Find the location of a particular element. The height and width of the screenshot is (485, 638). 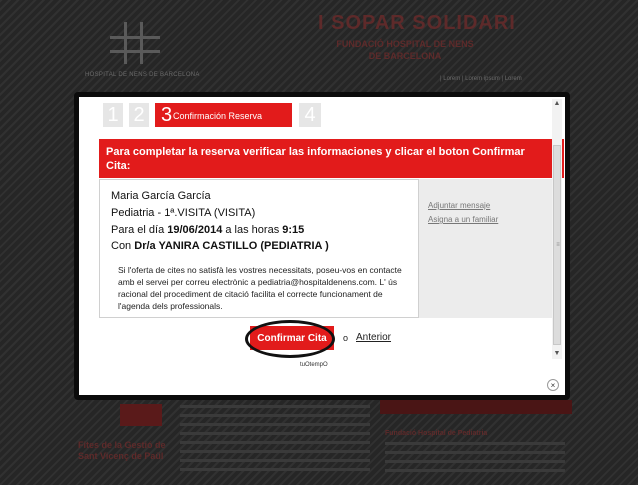

step-3-label: Confirmación Reserva is located at coordinates (218, 116).